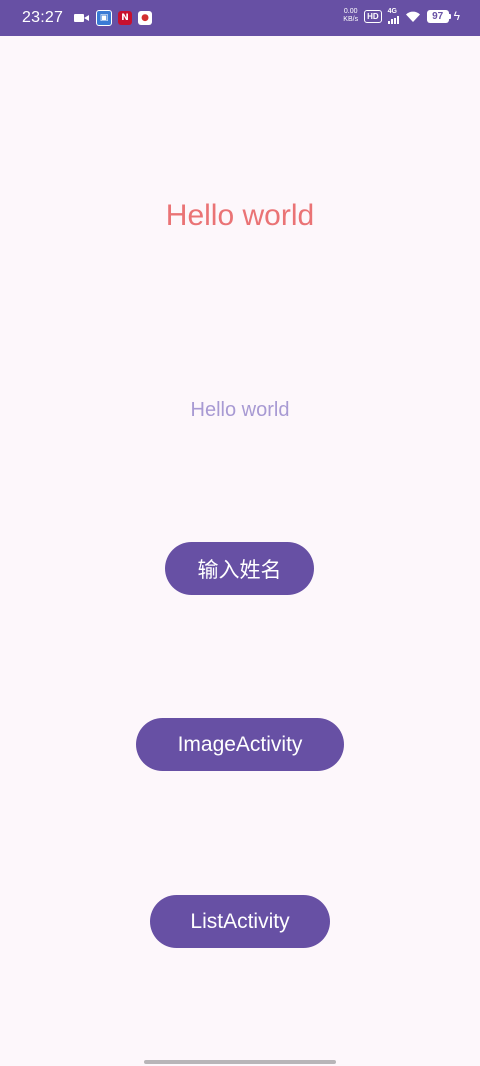  I want to click on battery-level: 97, so click(437, 16).